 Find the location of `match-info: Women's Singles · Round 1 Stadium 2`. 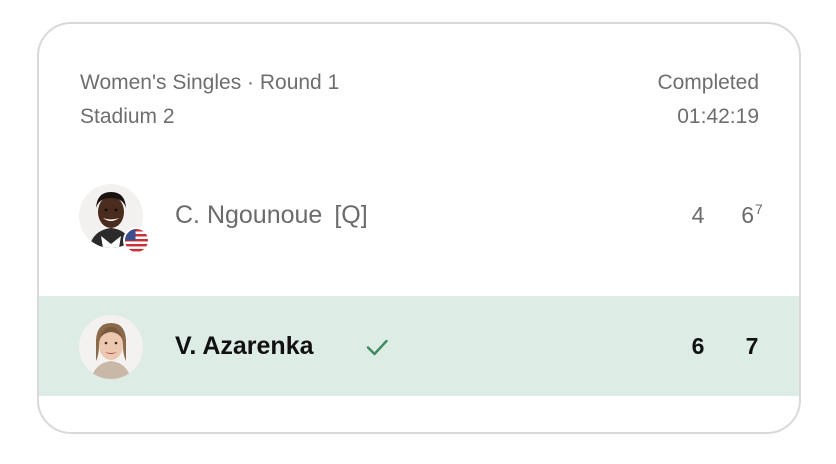

match-info: Women's Singles · Round 1 Stadium 2 is located at coordinates (209, 104).